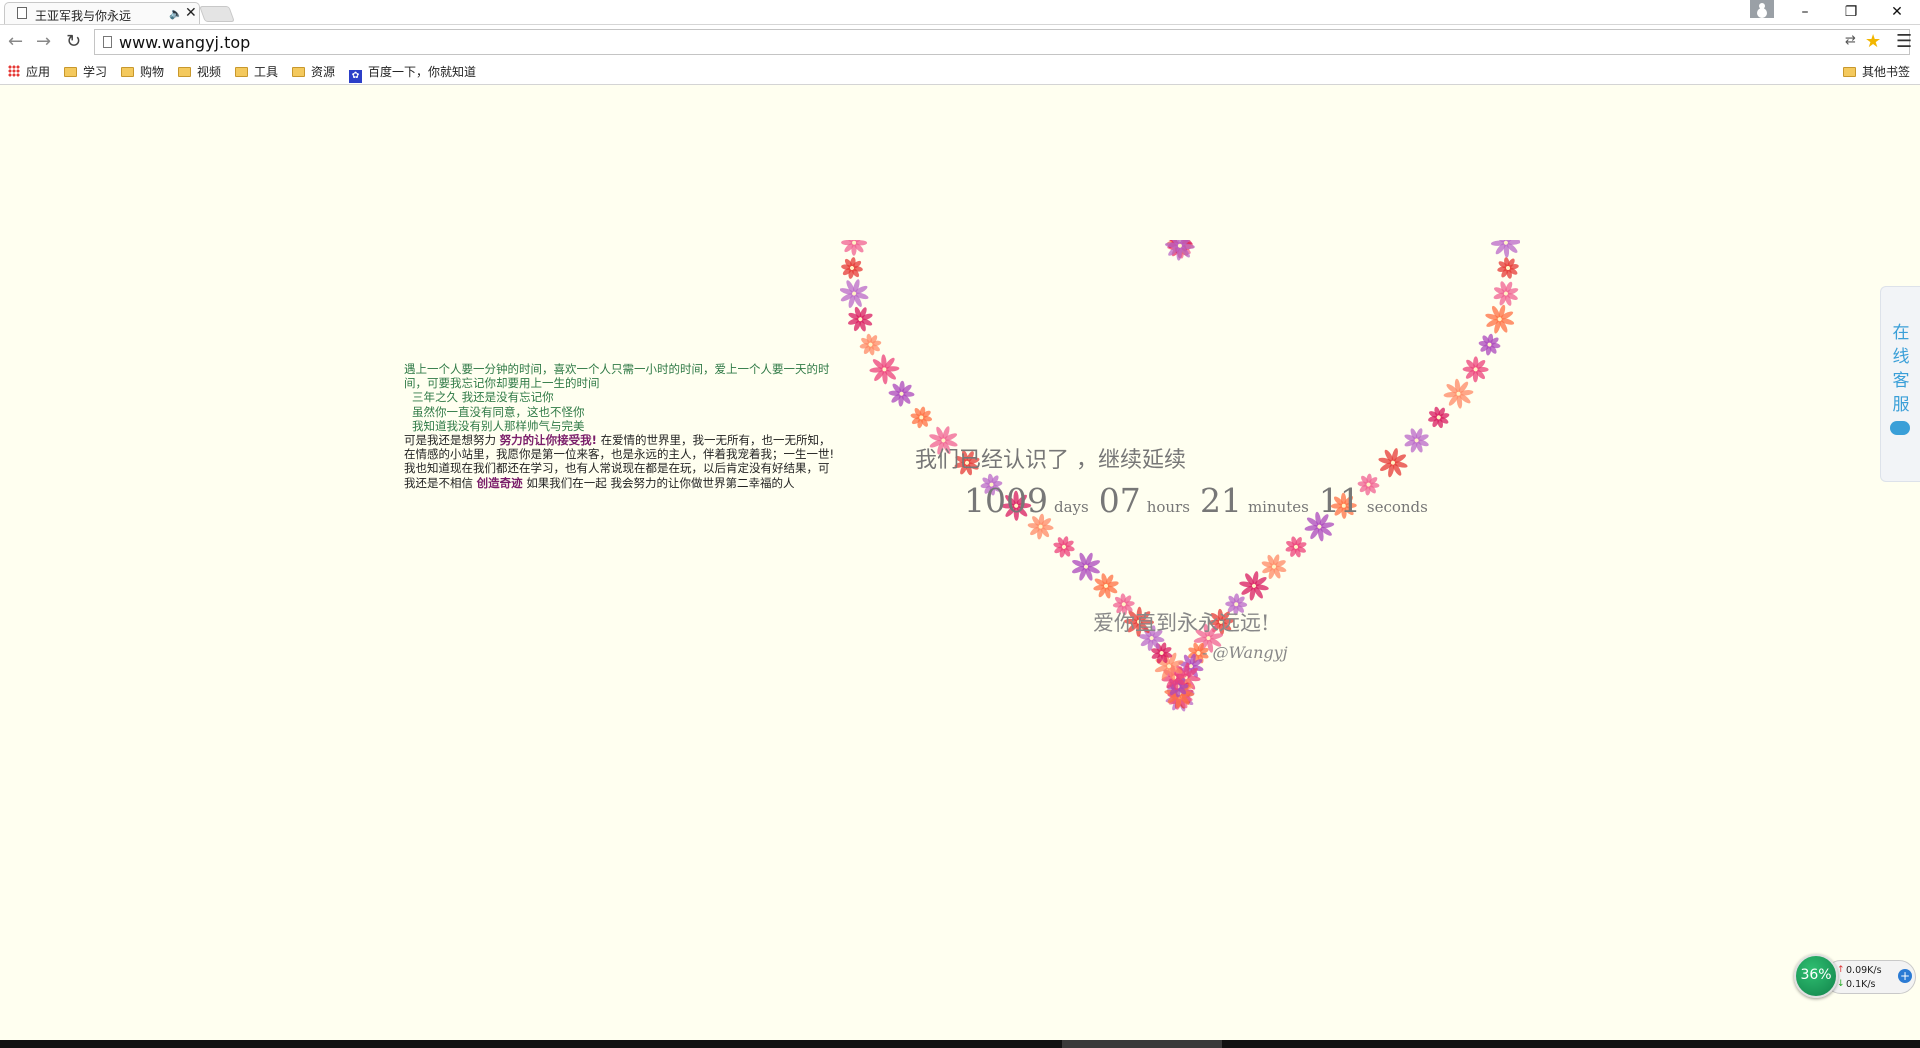 This screenshot has height=1048, width=1920. What do you see at coordinates (1397, 507) in the screenshot?
I see `seconds-label: seconds` at bounding box center [1397, 507].